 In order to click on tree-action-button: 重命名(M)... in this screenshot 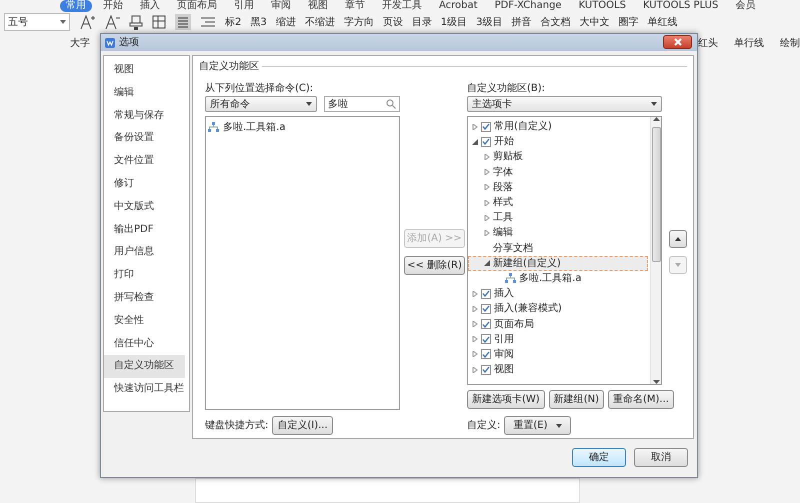, I will do `click(641, 399)`.